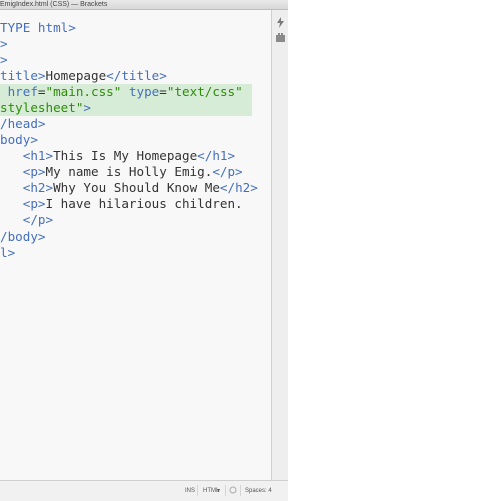 The height and width of the screenshot is (501, 500). Describe the element at coordinates (42, 107) in the screenshot. I see `code-token: stylesheet"` at that location.